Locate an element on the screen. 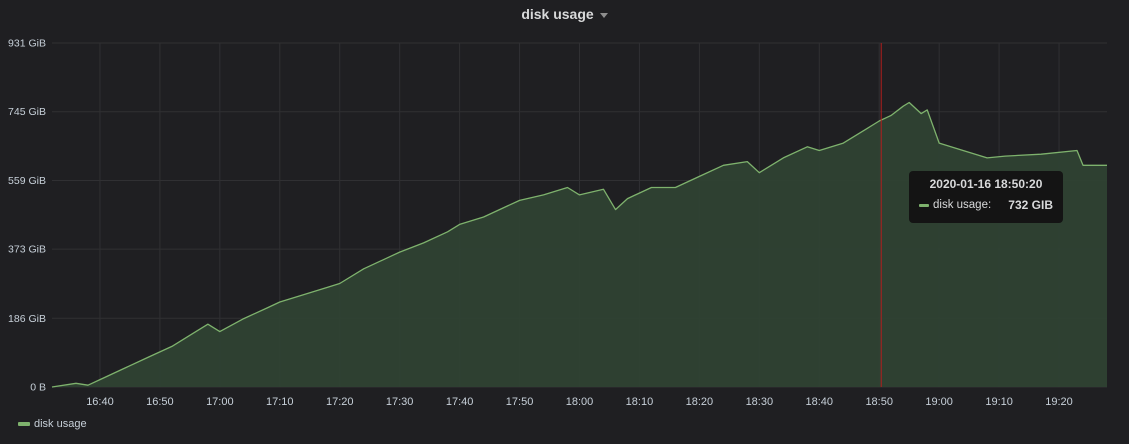  x-tick-label: 18:40 is located at coordinates (820, 402).